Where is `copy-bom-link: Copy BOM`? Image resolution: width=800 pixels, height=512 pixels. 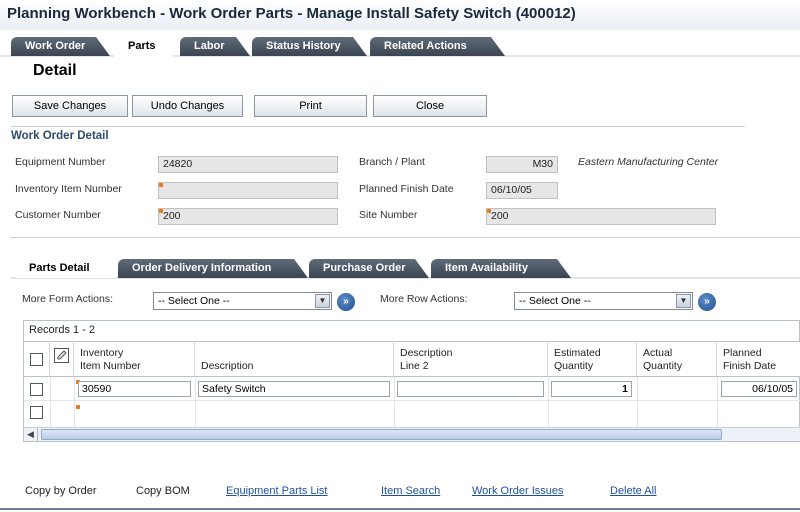
copy-bom-link: Copy BOM is located at coordinates (163, 491).